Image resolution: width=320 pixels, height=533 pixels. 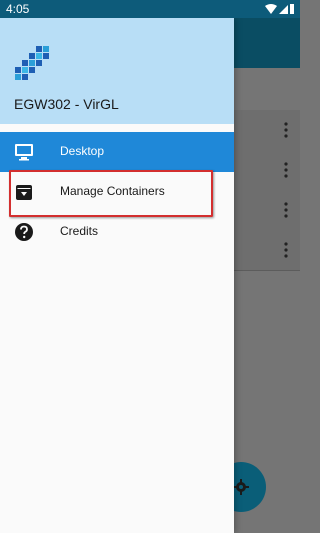 What do you see at coordinates (18, 9) in the screenshot?
I see `status-time: 4:05` at bounding box center [18, 9].